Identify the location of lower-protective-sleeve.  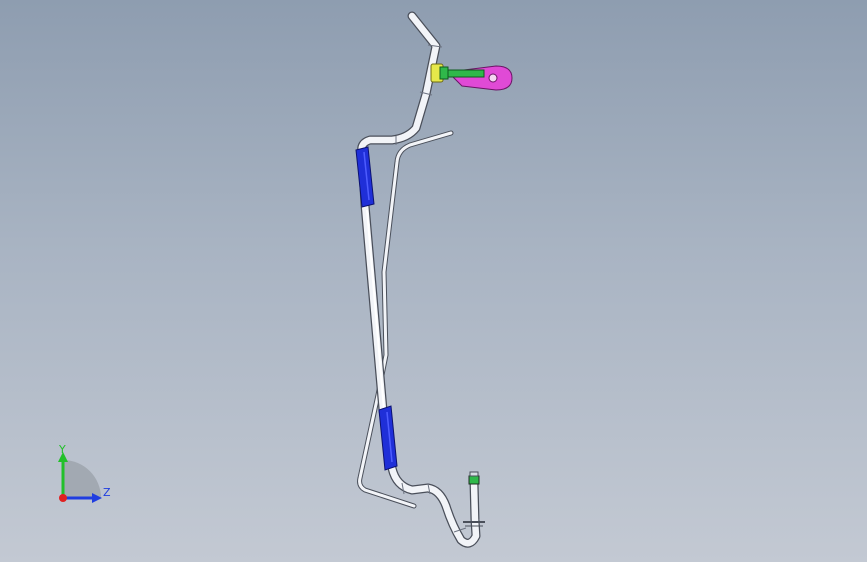
(388, 438).